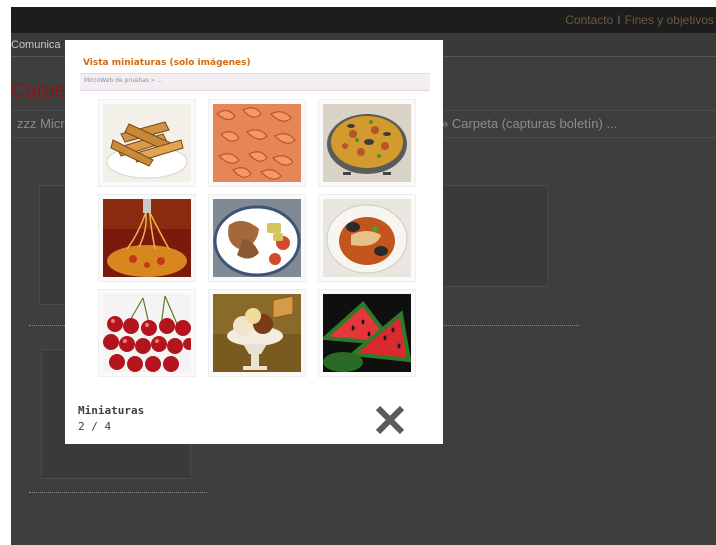 The image size is (716, 545). I want to click on close-button, so click(390, 420).